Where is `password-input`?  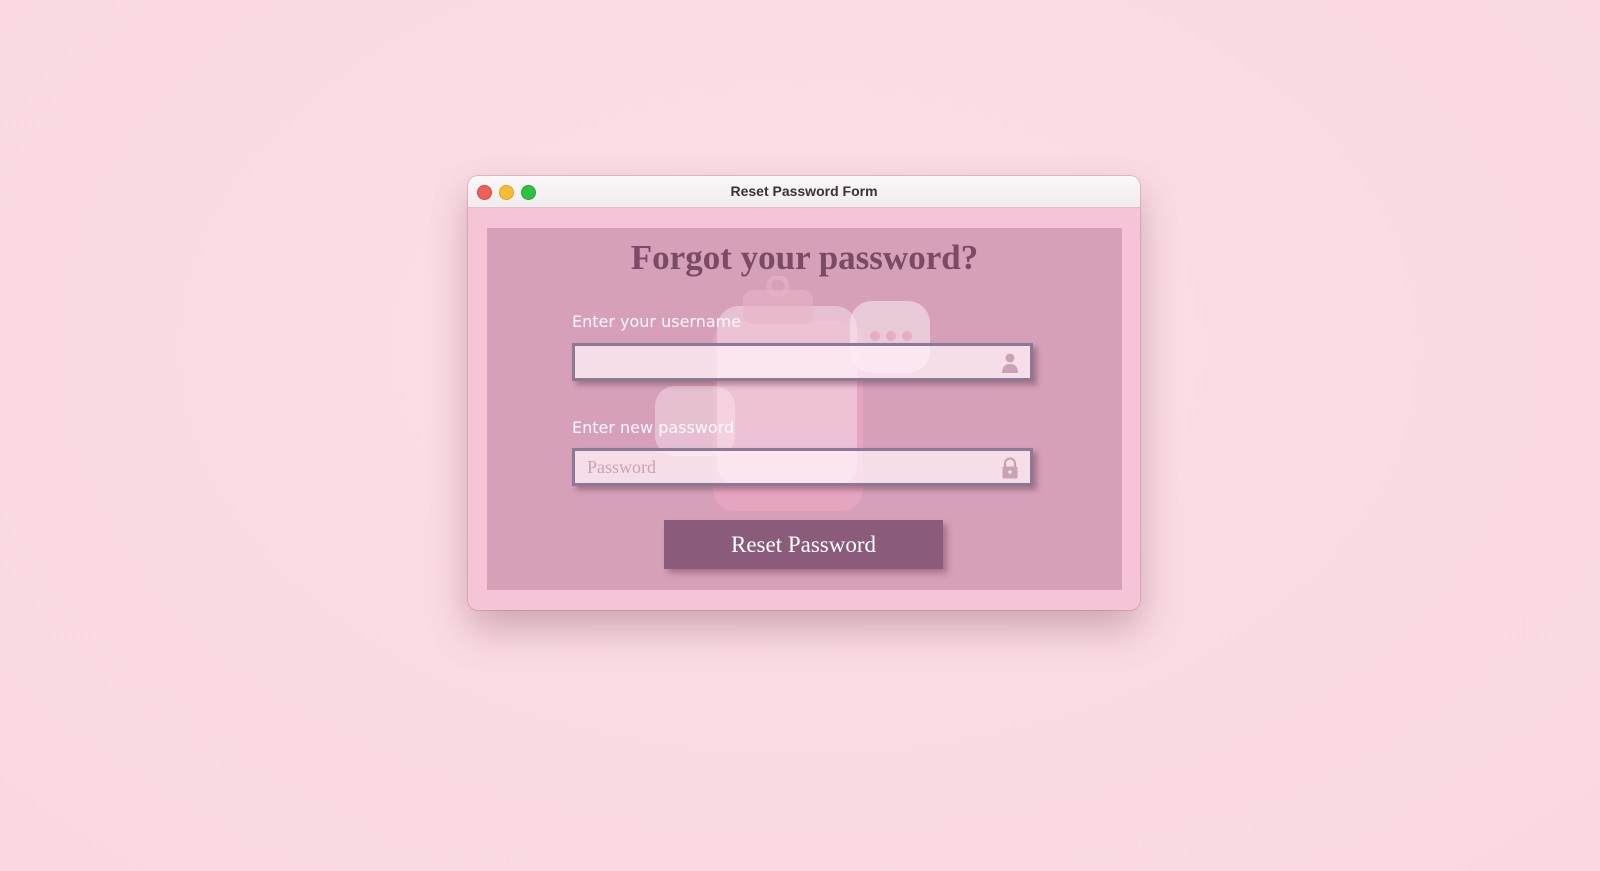
password-input is located at coordinates (781, 467).